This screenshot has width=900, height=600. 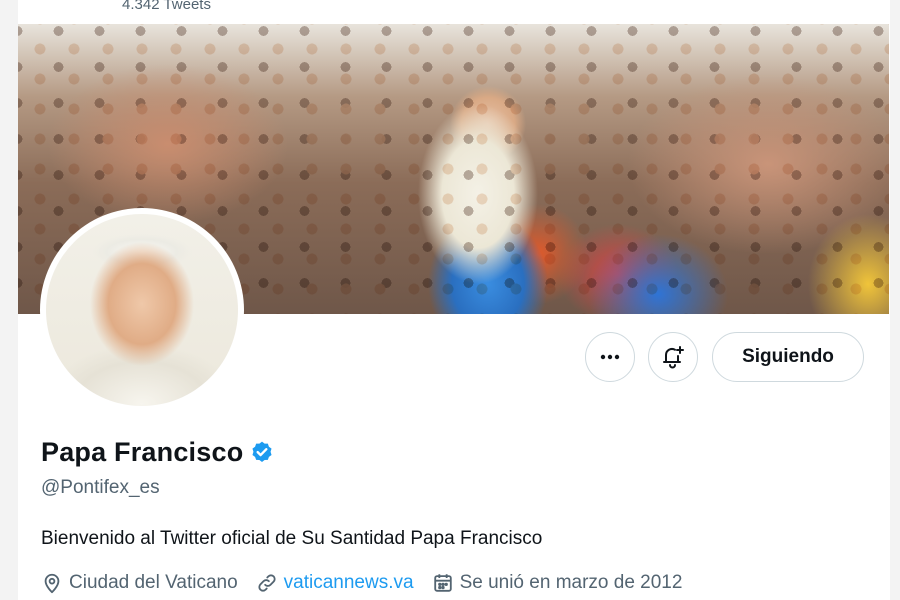 I want to click on bell-plus-icon, so click(x=673, y=357).